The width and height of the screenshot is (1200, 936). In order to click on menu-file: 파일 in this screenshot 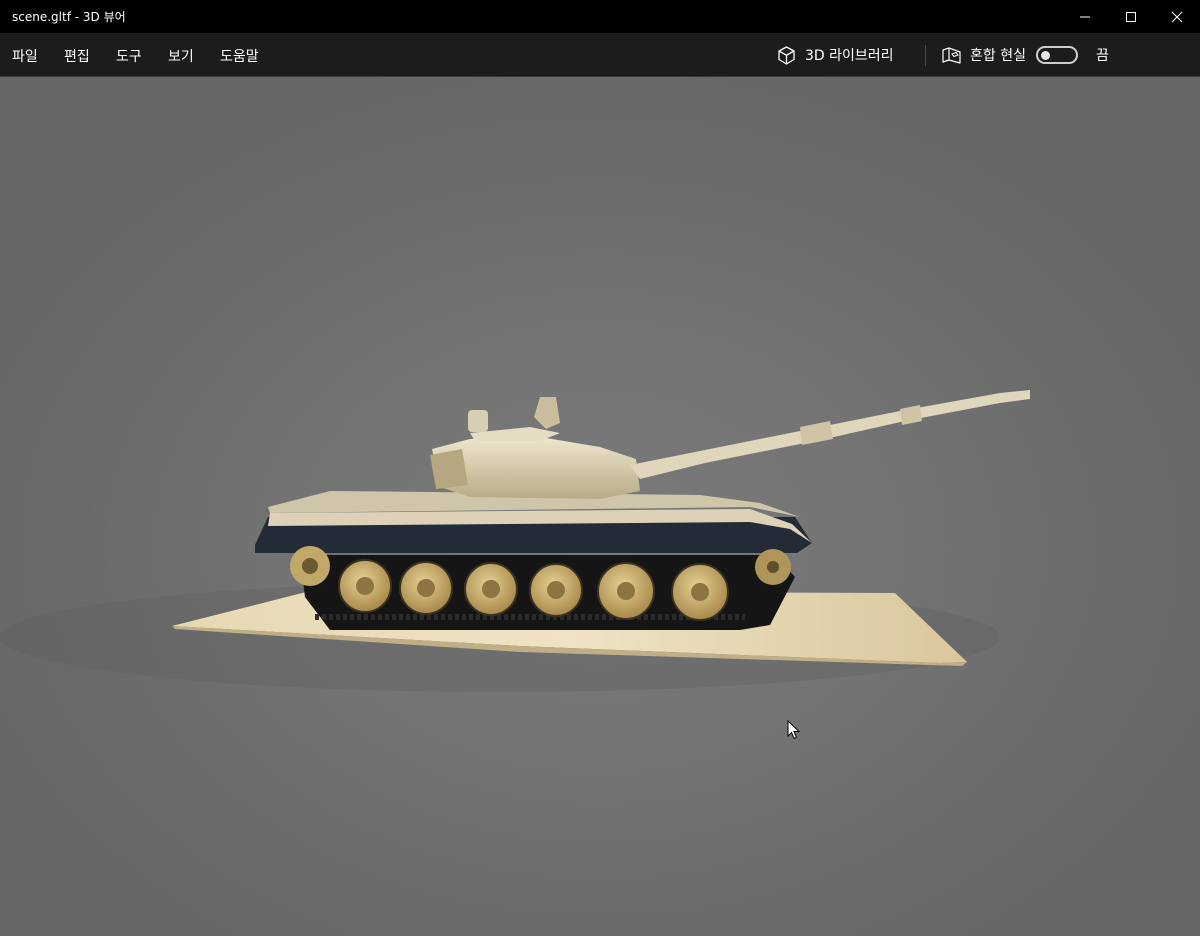, I will do `click(25, 56)`.